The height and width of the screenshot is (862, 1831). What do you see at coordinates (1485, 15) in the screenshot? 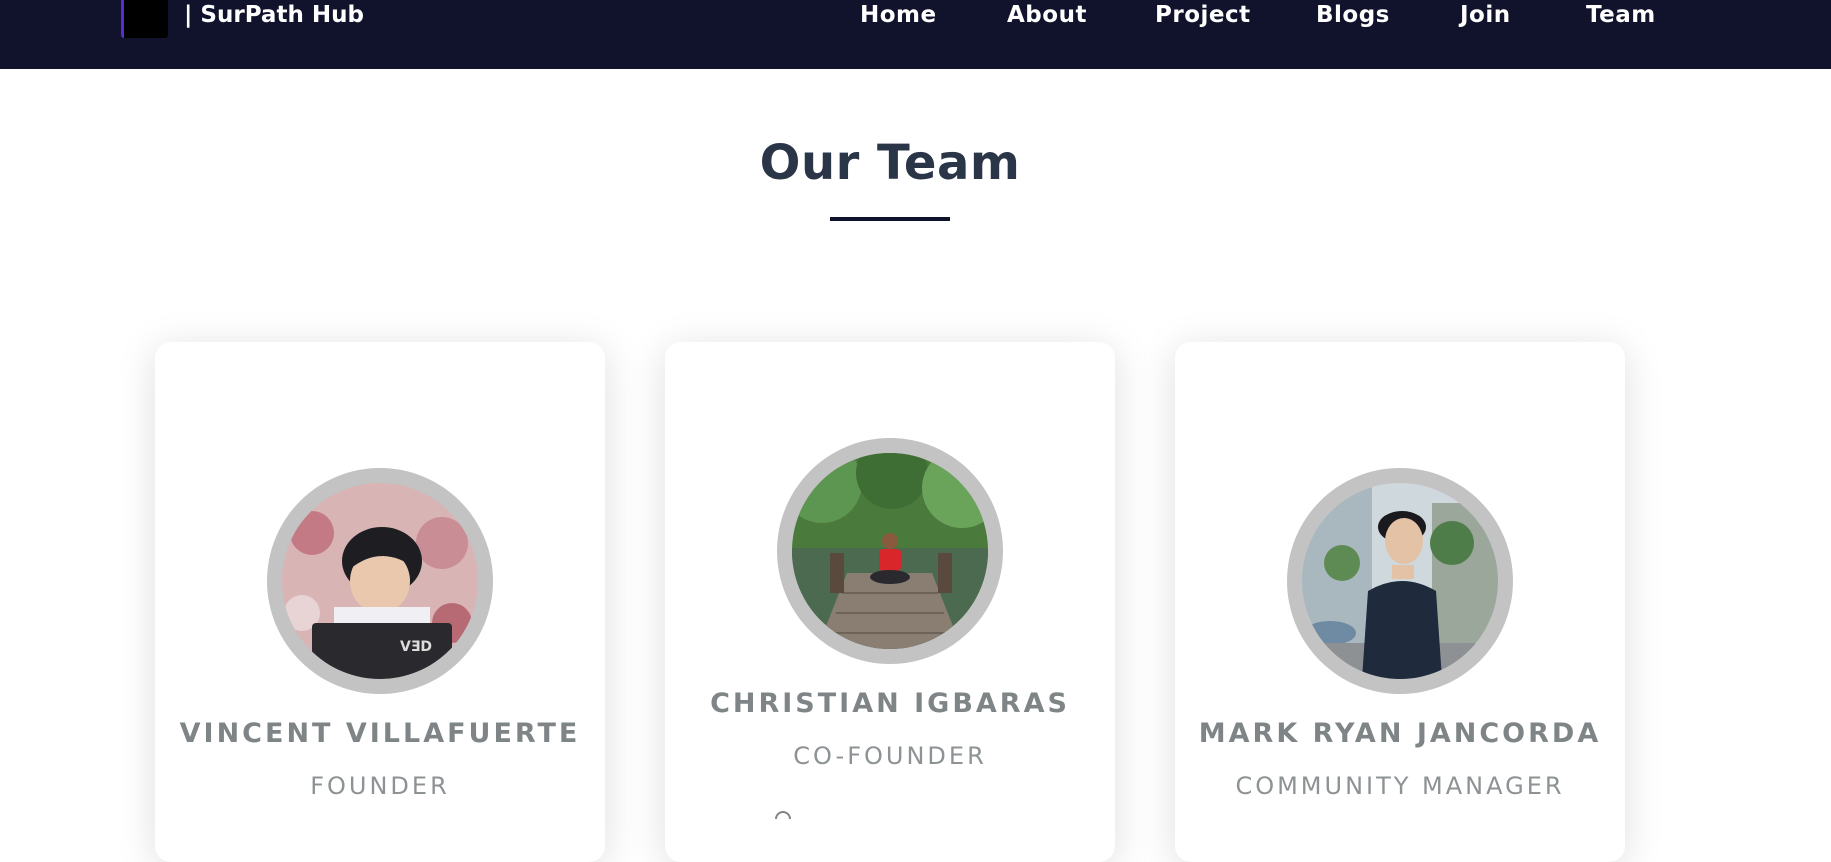
I see `nav-link-join: Join` at bounding box center [1485, 15].